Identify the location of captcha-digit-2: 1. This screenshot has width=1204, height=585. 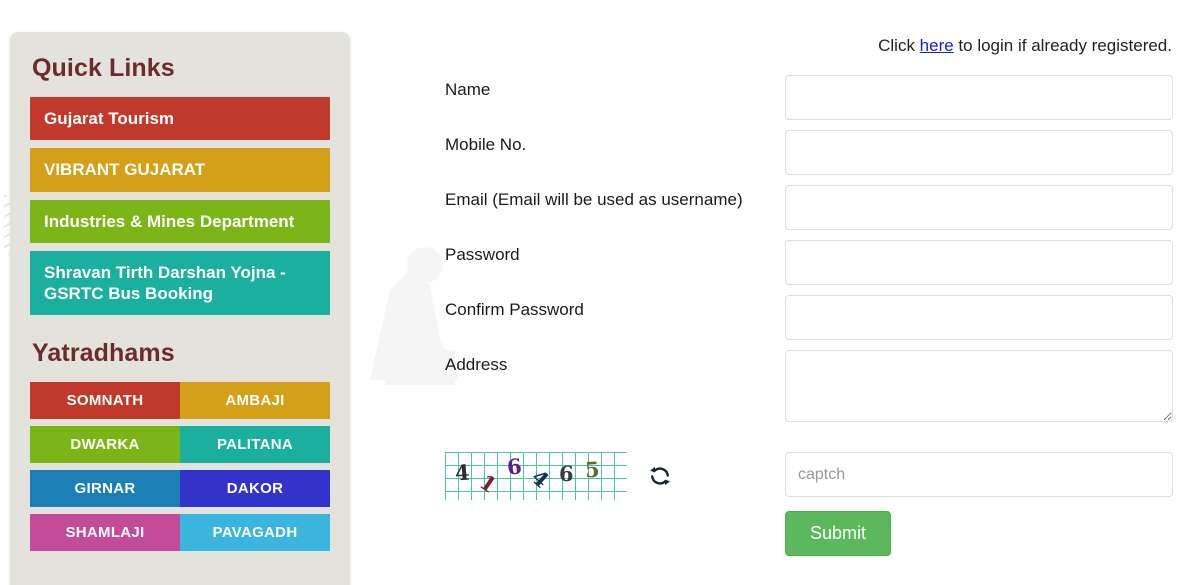
(488, 483).